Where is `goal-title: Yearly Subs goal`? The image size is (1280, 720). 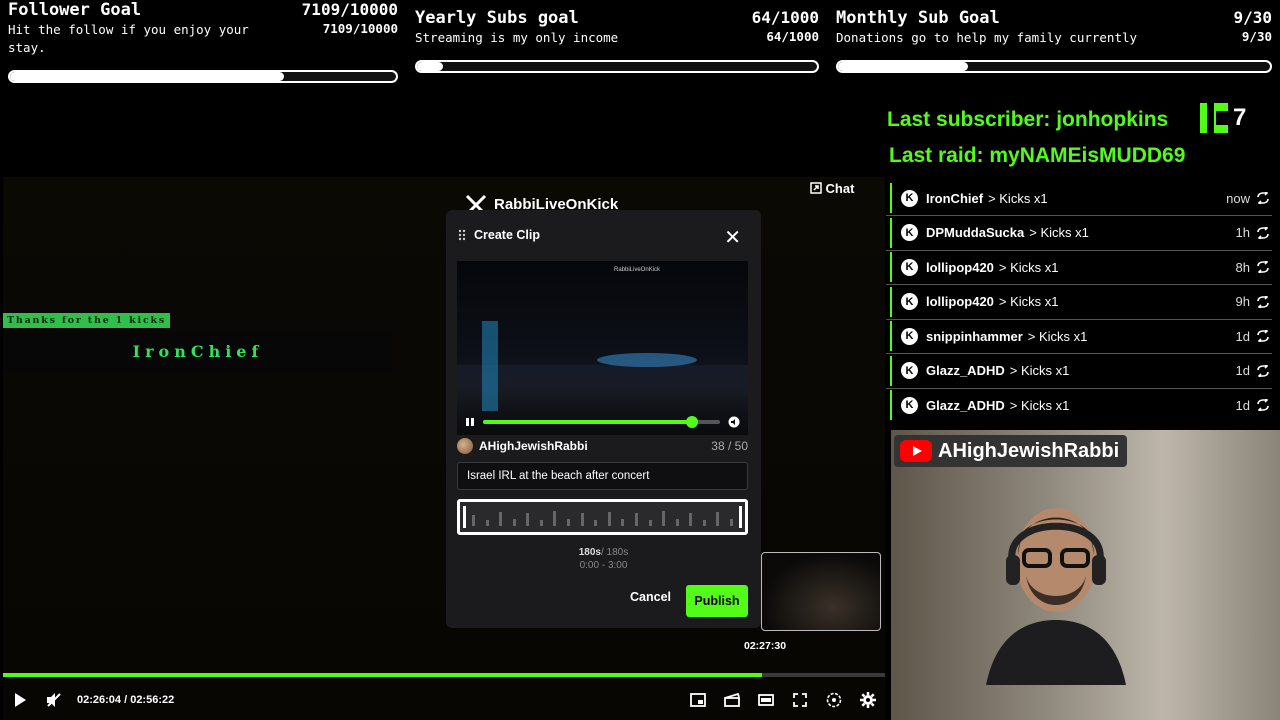 goal-title: Yearly Subs goal is located at coordinates (497, 18).